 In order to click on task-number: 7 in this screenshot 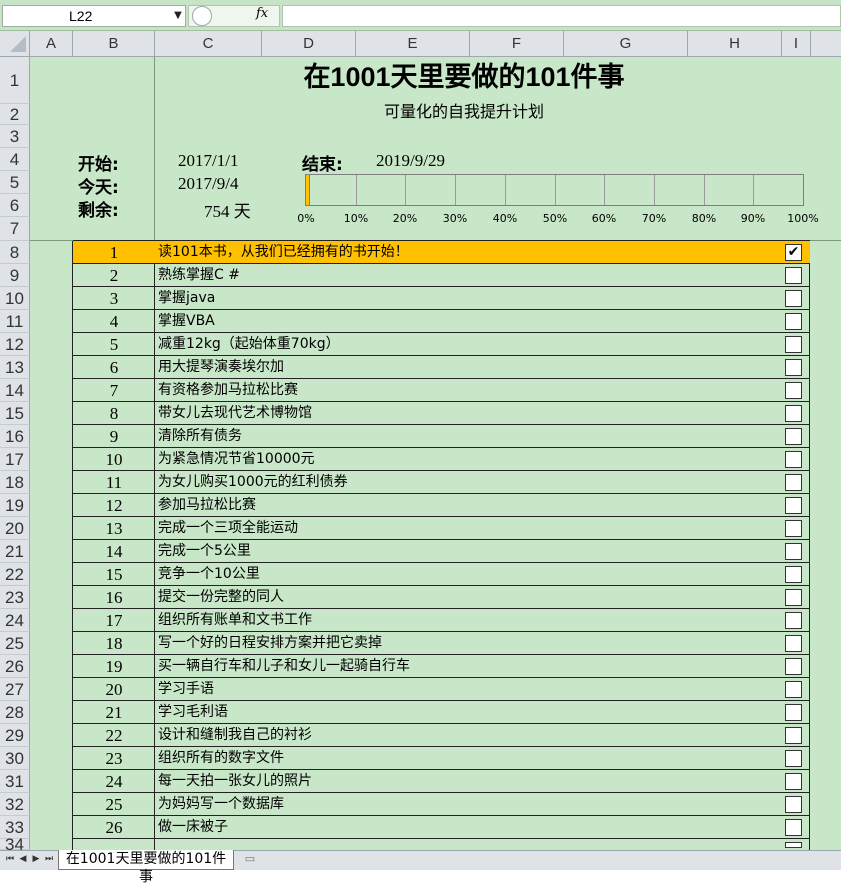, I will do `click(114, 390)`.